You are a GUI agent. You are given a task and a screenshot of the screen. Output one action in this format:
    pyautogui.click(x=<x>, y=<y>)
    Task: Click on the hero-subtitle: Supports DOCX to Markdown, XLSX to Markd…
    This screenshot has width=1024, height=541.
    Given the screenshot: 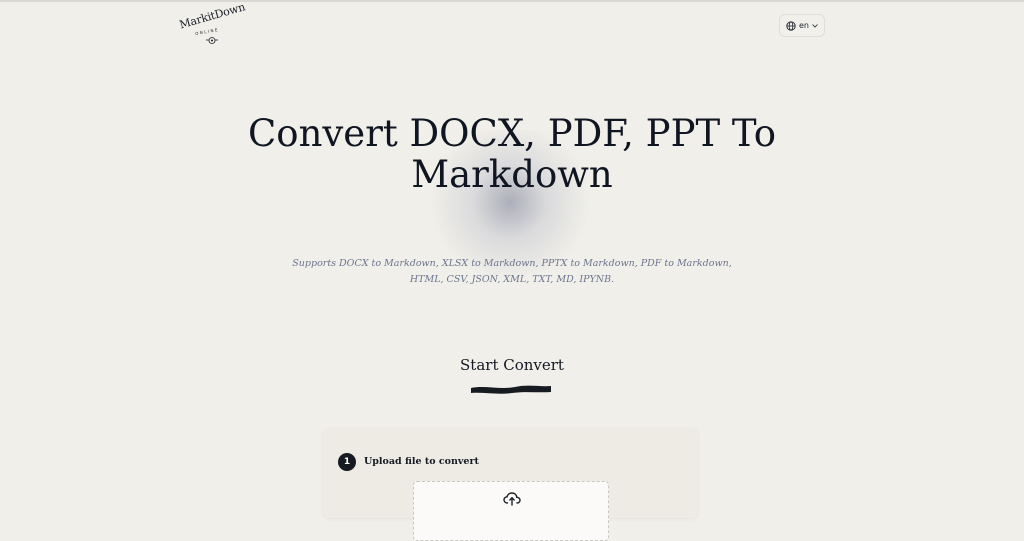 What is the action you would take?
    pyautogui.click(x=512, y=271)
    